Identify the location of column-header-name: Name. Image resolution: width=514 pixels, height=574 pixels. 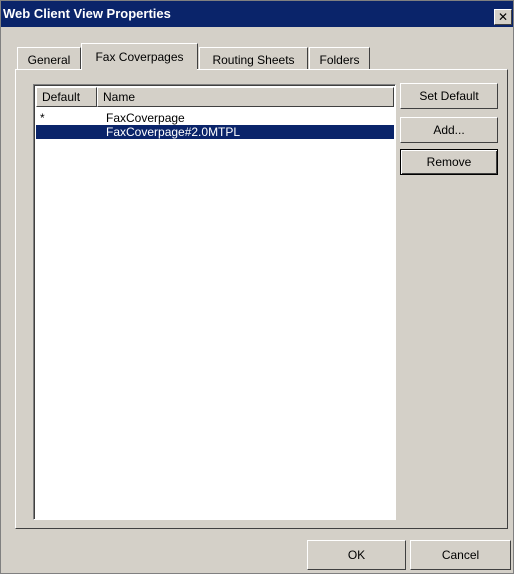
(245, 97).